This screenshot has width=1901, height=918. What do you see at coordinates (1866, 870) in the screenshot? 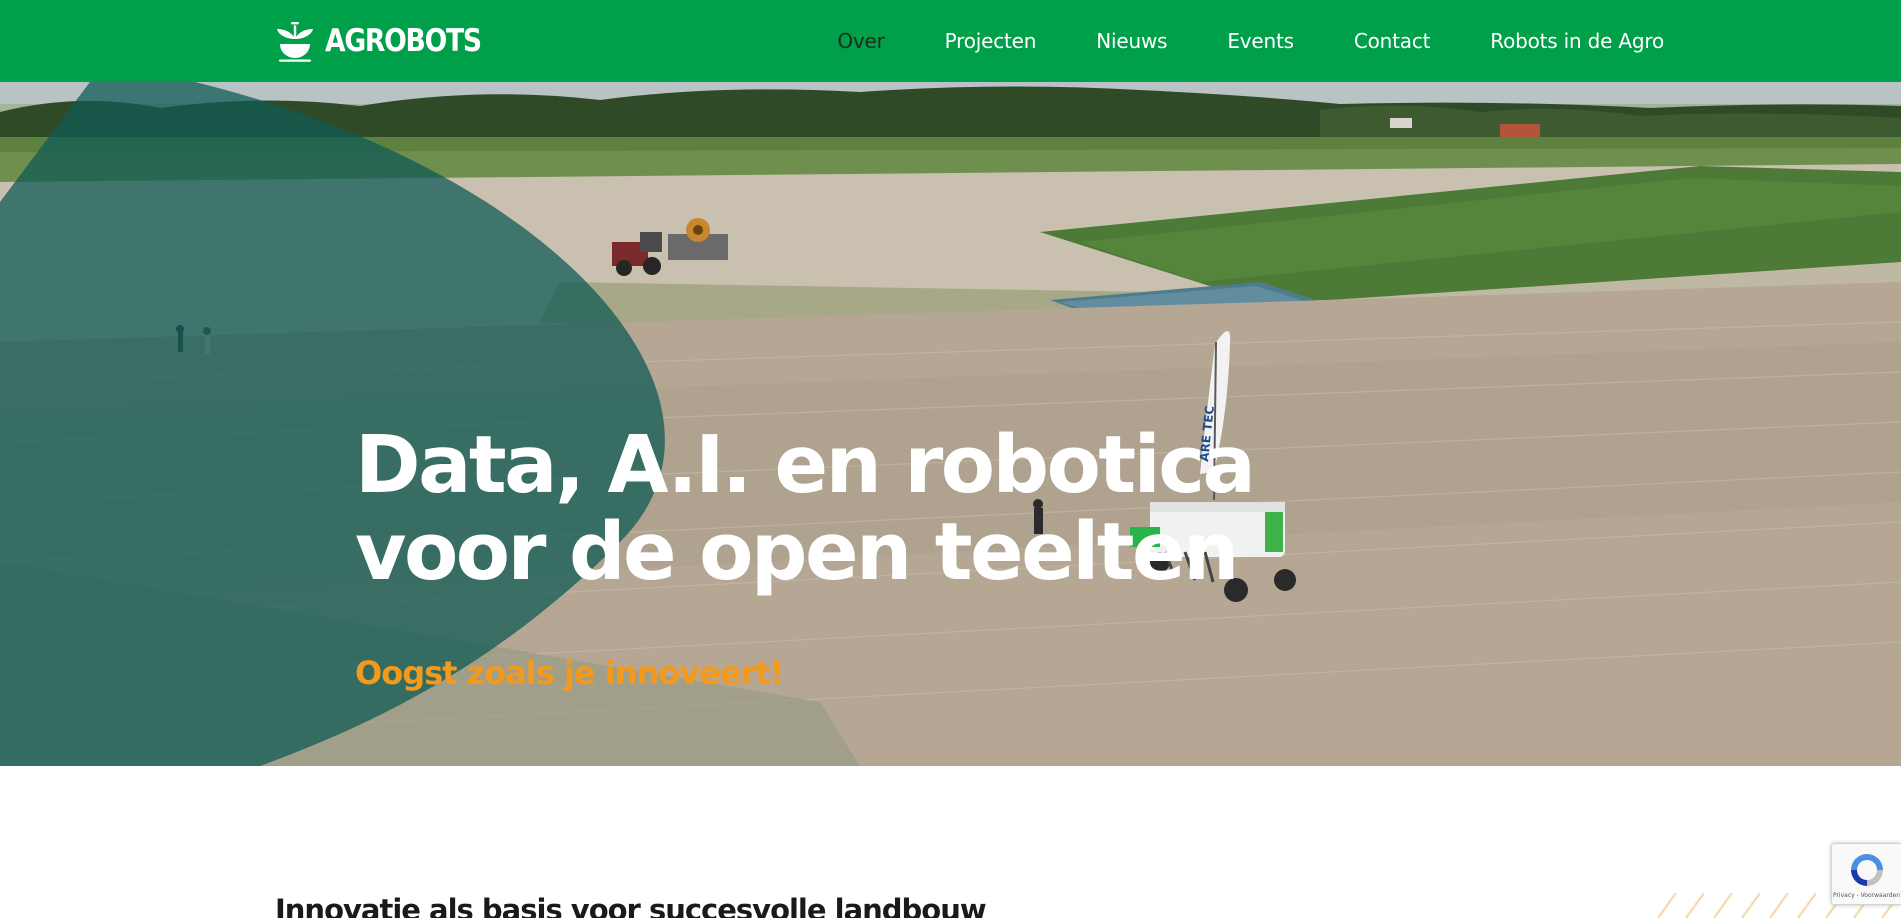
I see `recaptcha-icon` at bounding box center [1866, 870].